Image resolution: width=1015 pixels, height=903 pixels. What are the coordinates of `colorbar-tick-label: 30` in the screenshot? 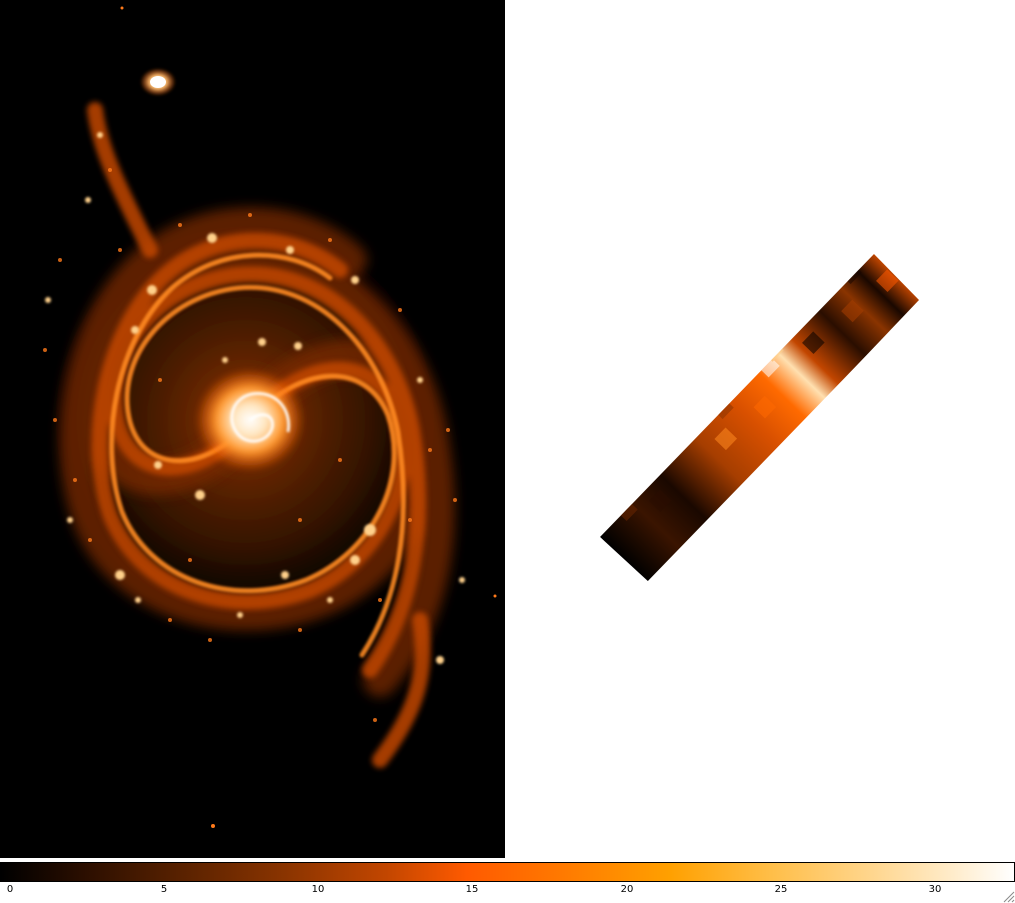 It's located at (935, 889).